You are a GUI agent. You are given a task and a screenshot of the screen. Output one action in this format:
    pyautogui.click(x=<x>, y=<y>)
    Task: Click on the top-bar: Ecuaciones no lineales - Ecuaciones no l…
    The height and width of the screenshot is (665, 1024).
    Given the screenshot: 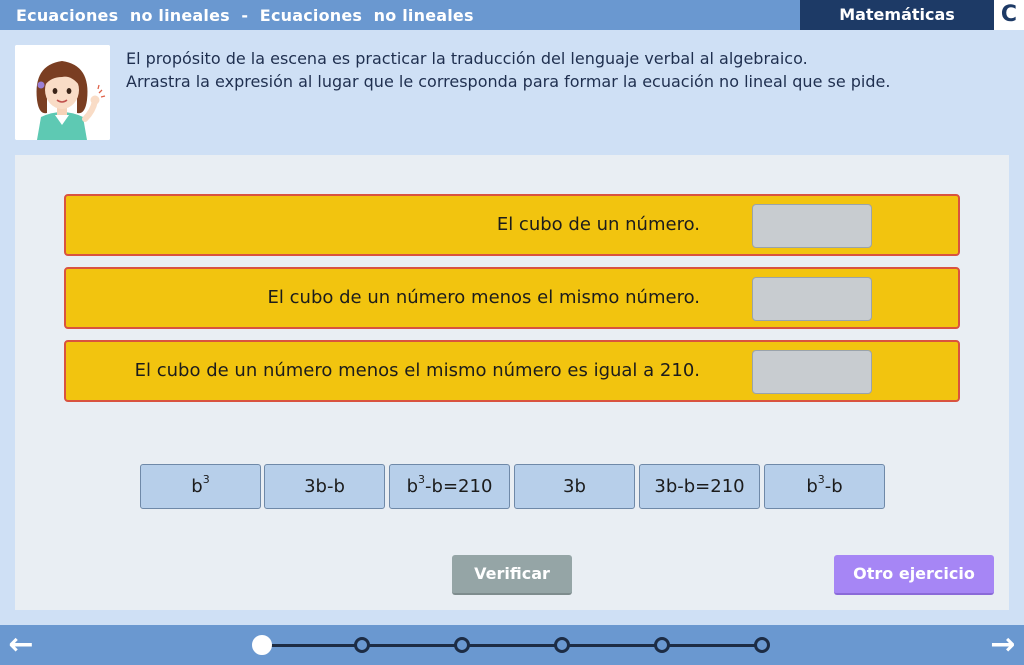 What is the action you would take?
    pyautogui.click(x=512, y=15)
    